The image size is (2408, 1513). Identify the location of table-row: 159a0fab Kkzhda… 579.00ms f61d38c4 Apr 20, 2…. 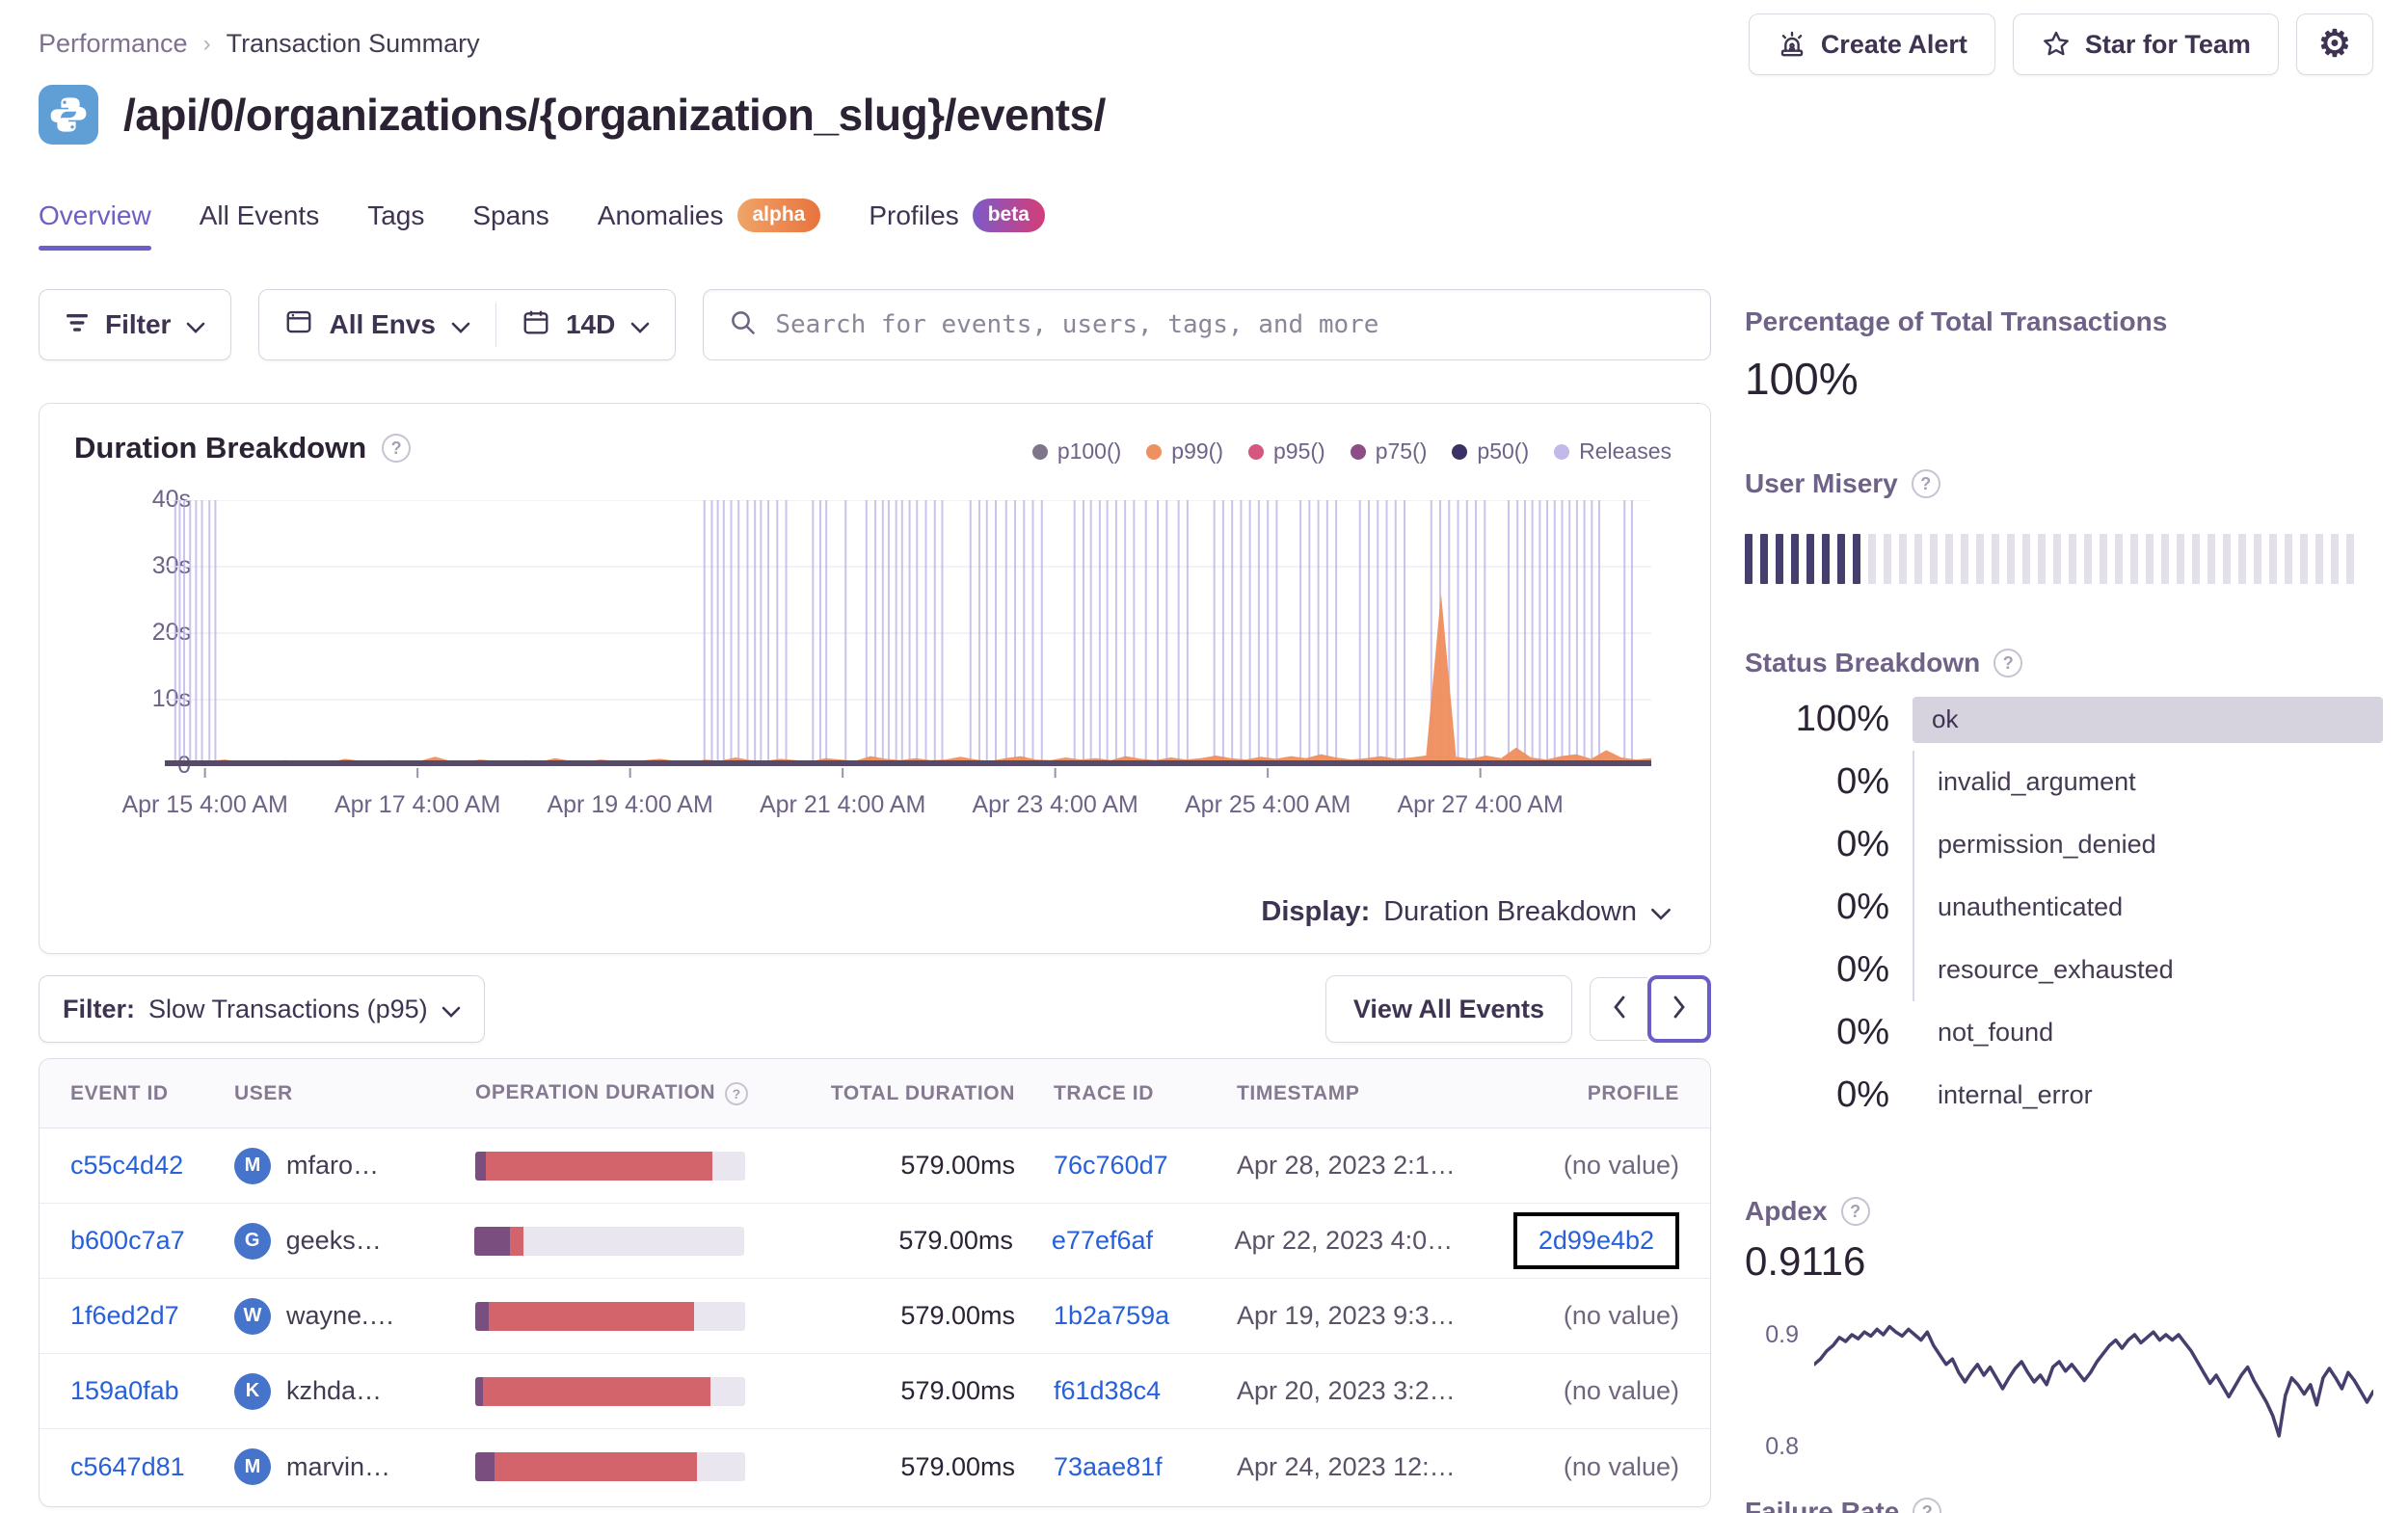
(875, 1391).